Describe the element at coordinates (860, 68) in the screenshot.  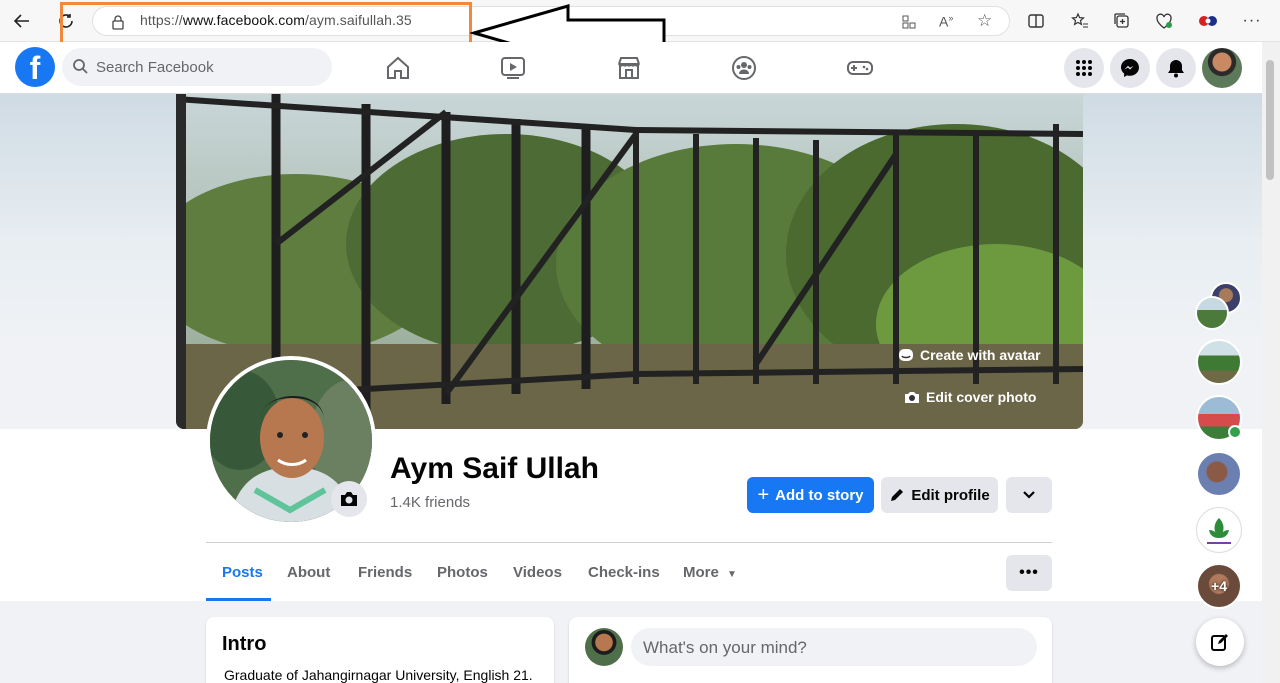
I see `gaming-icon` at that location.